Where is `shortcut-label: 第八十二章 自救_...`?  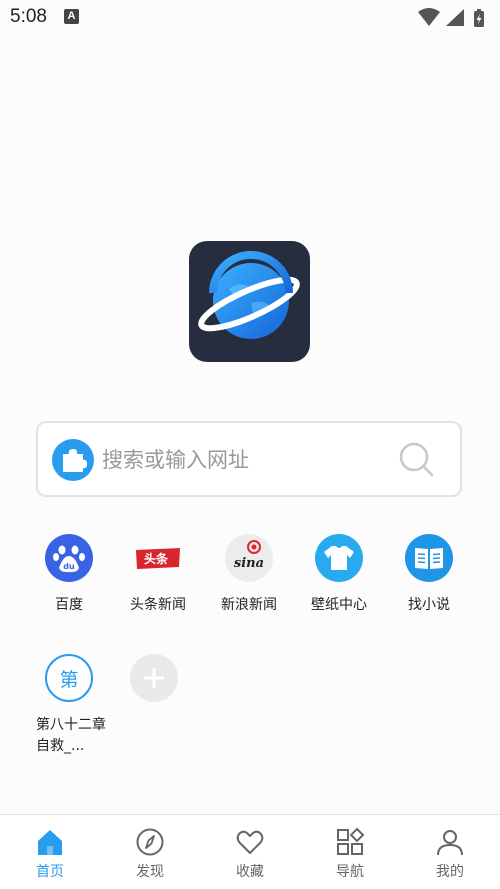 shortcut-label: 第八十二章 自救_... is located at coordinates (71, 735).